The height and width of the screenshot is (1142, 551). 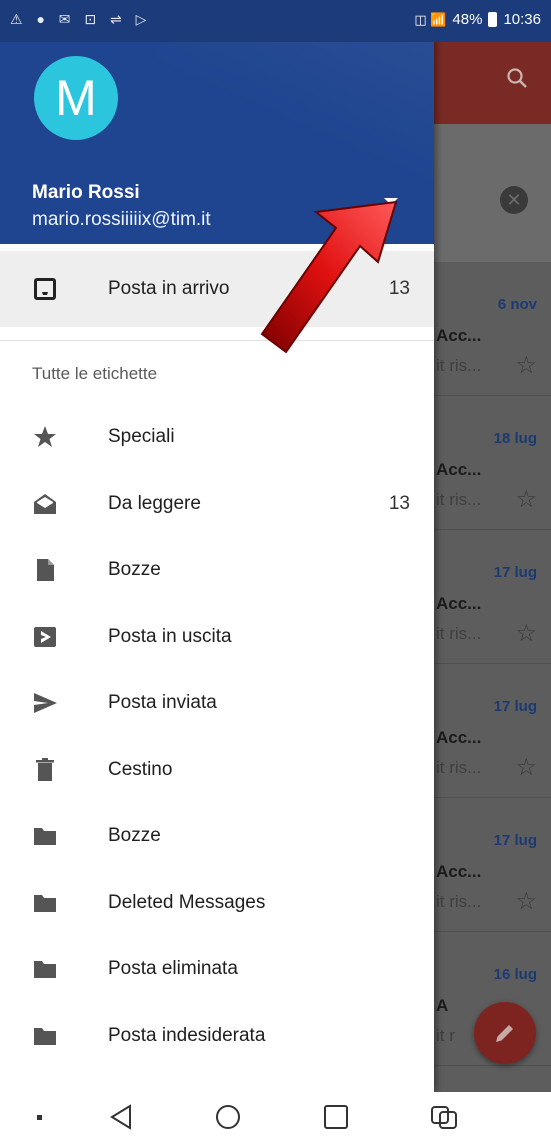 I want to click on message-date: 18 lug, so click(x=515, y=438).